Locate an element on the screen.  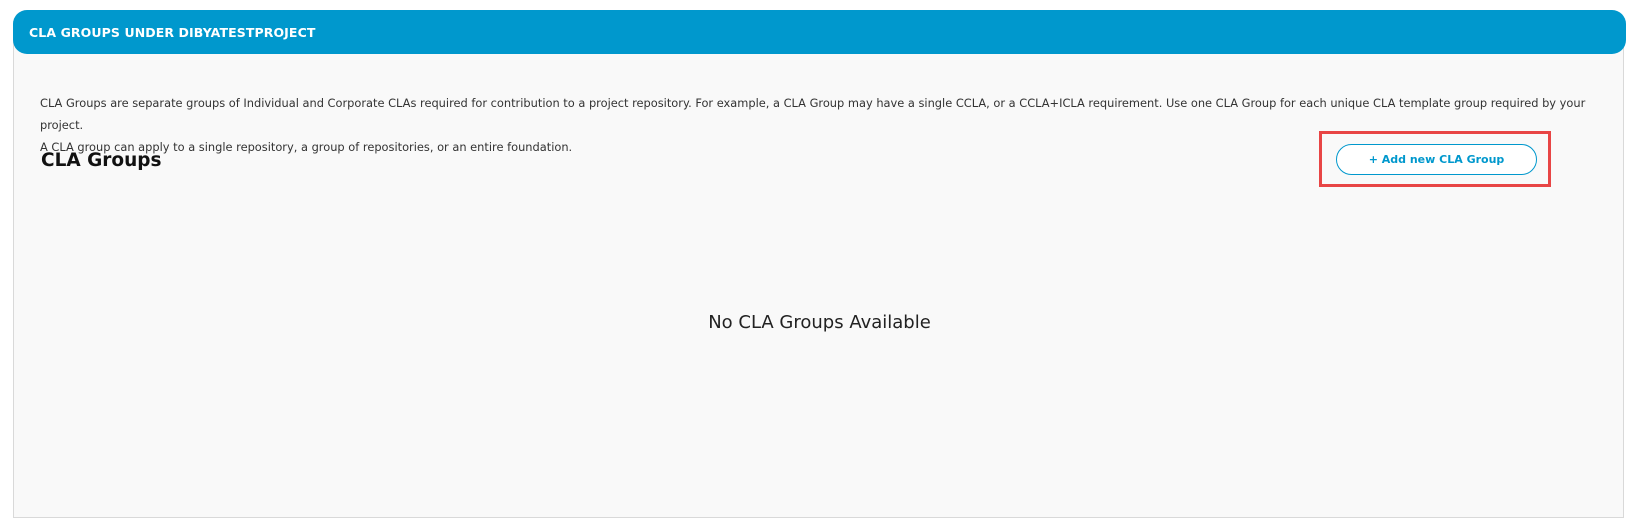
panel-title: CLA GROUPS UNDER DIBYATESTPROJECT is located at coordinates (172, 32).